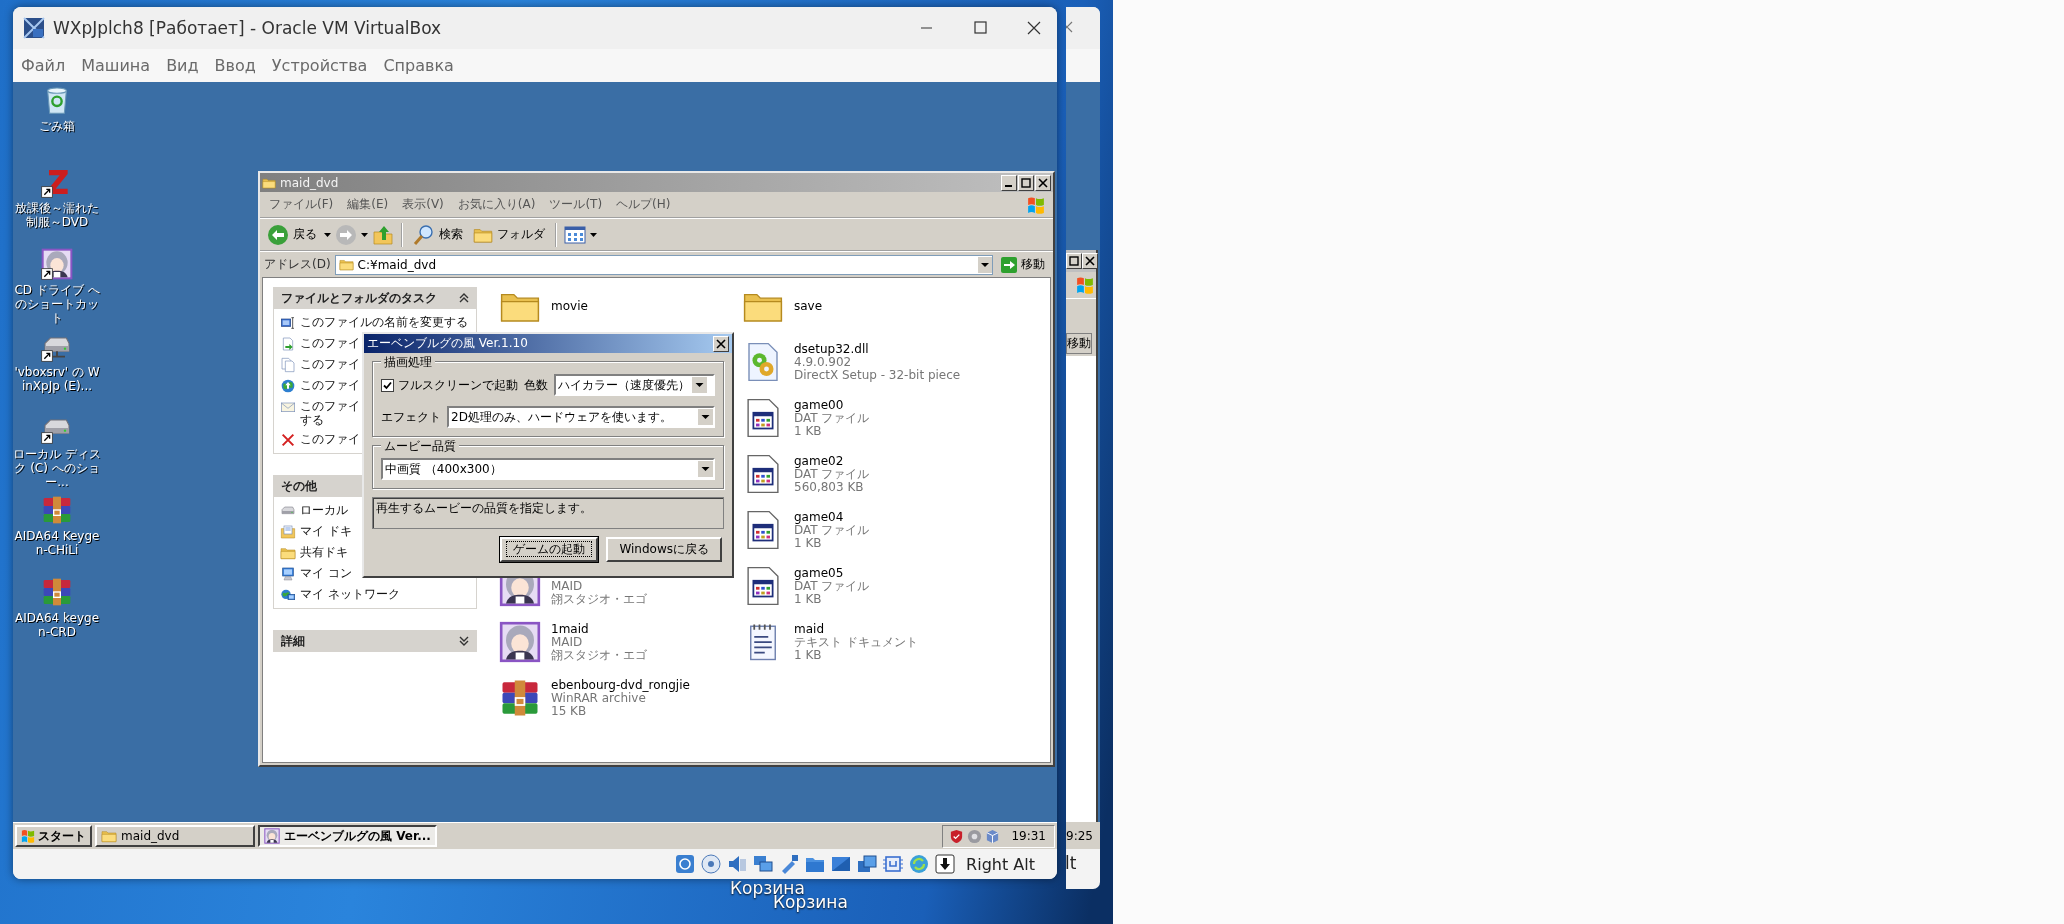 This screenshot has width=2064, height=924. I want to click on screens-icon, so click(867, 864).